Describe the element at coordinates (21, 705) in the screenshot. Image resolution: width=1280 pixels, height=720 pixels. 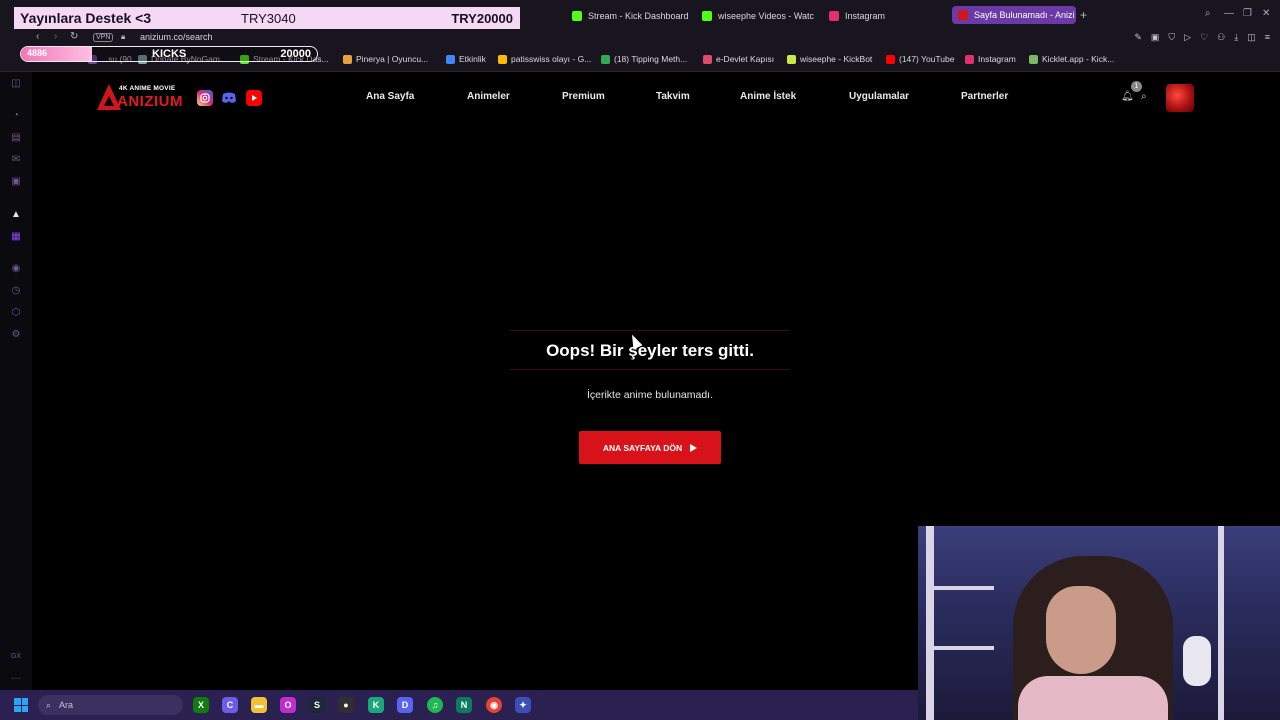
I see `windows-start-icon` at that location.